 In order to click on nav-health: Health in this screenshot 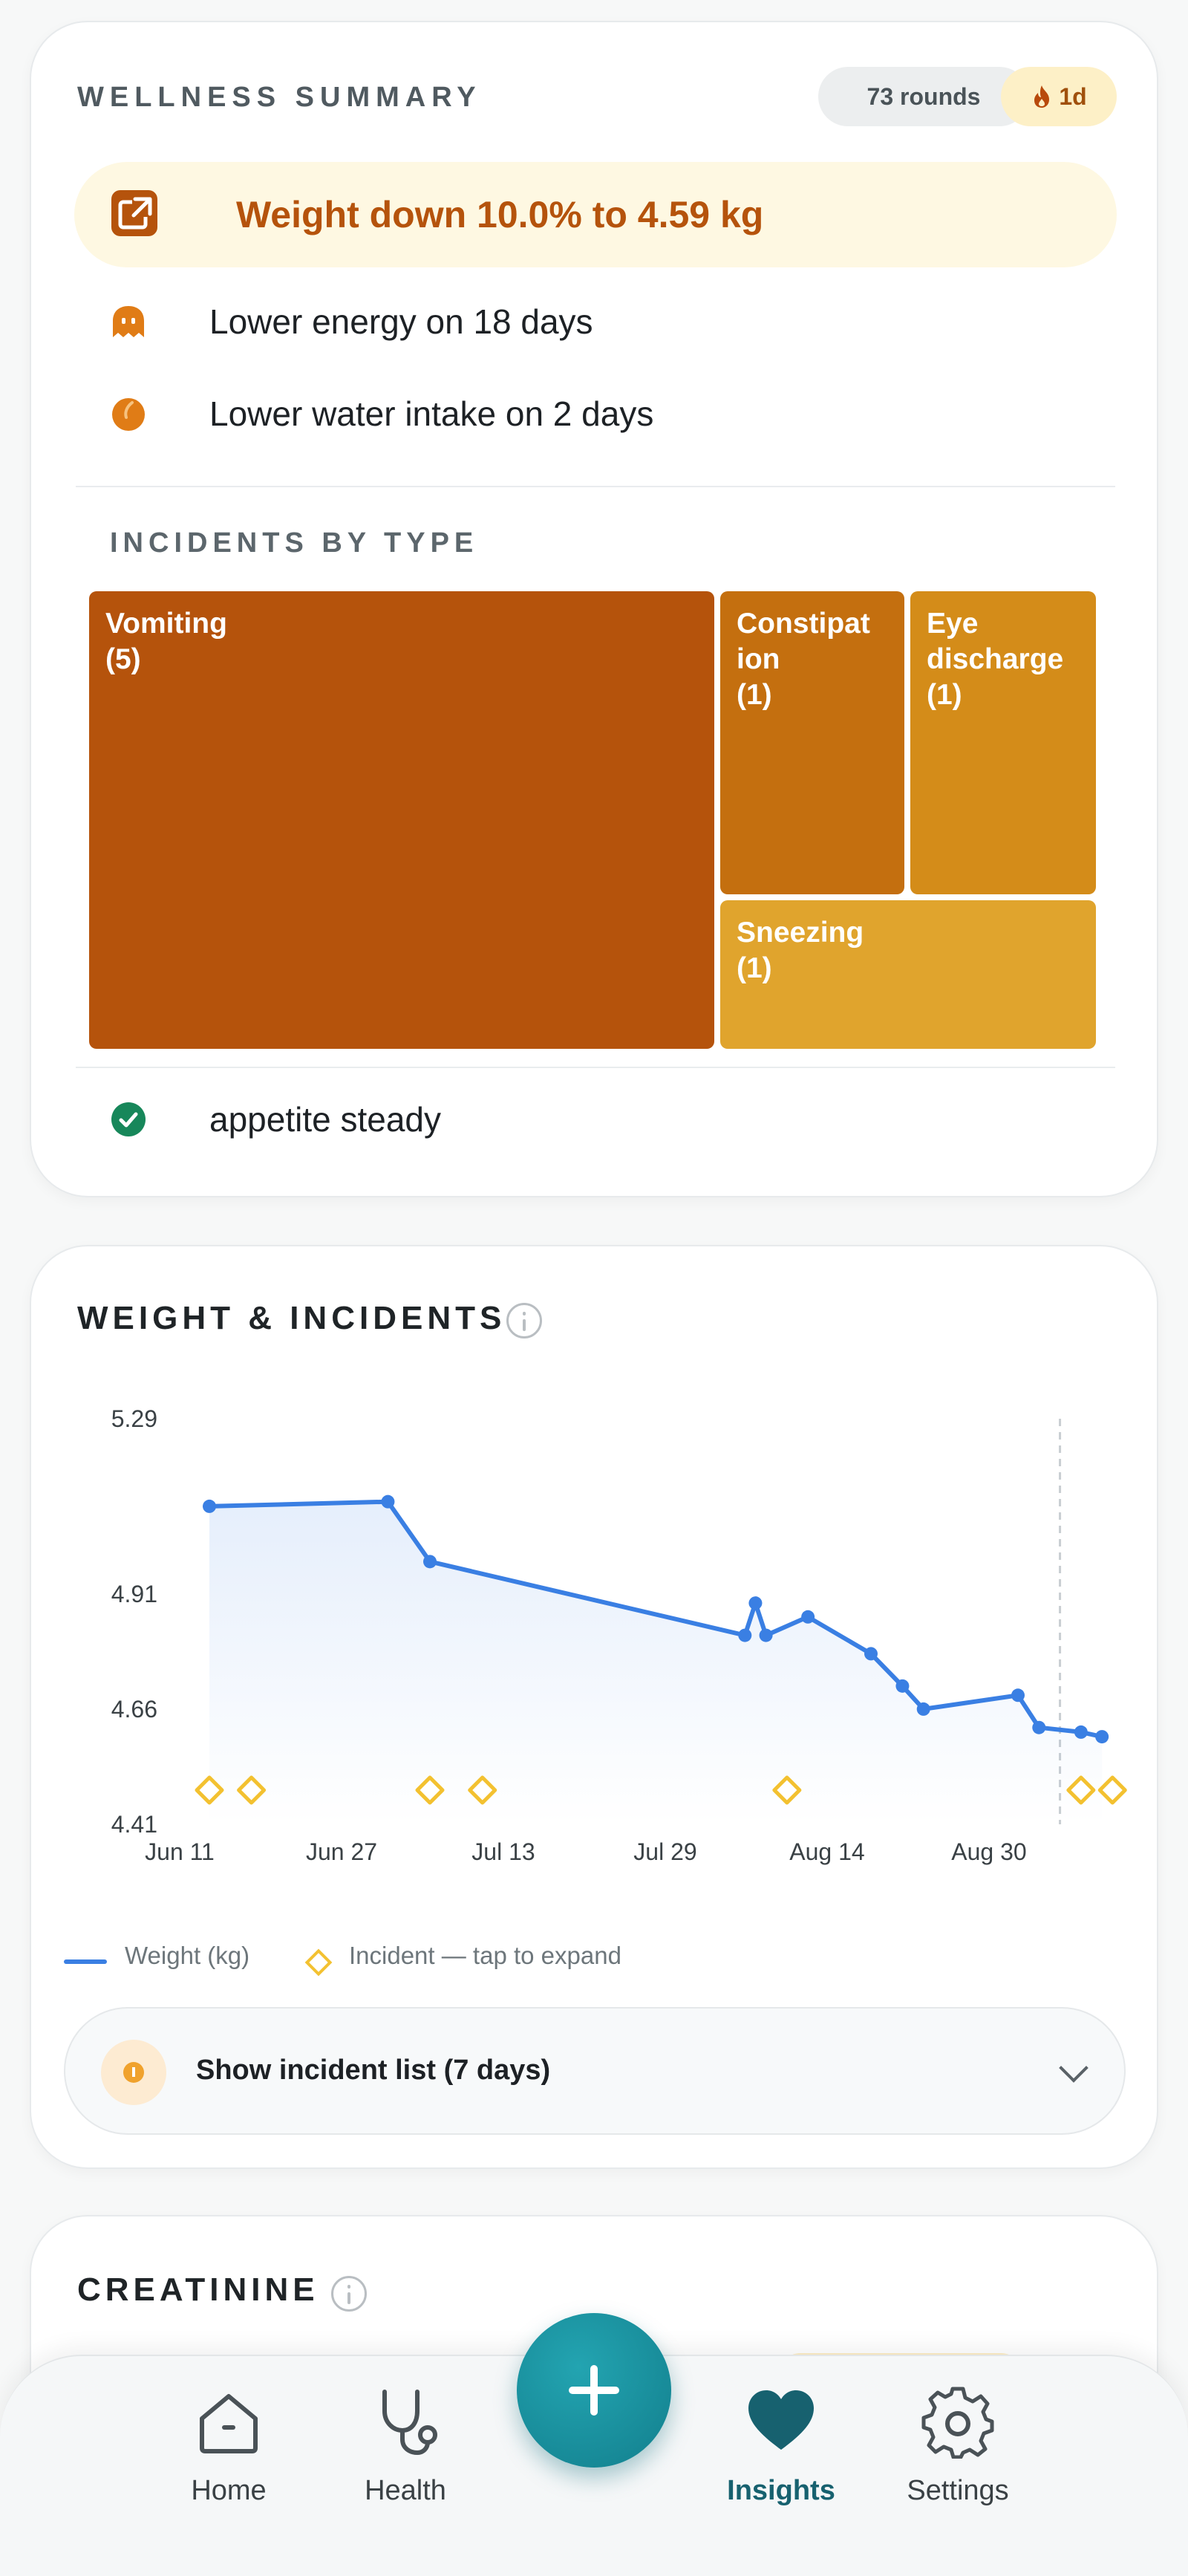, I will do `click(406, 2466)`.